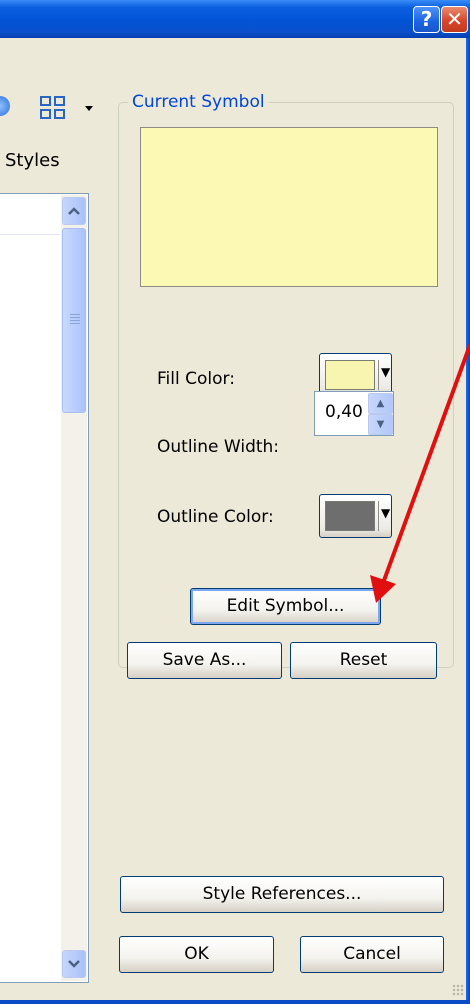 This screenshot has width=470, height=1004. What do you see at coordinates (350, 375) in the screenshot?
I see `fill-color-swatch` at bounding box center [350, 375].